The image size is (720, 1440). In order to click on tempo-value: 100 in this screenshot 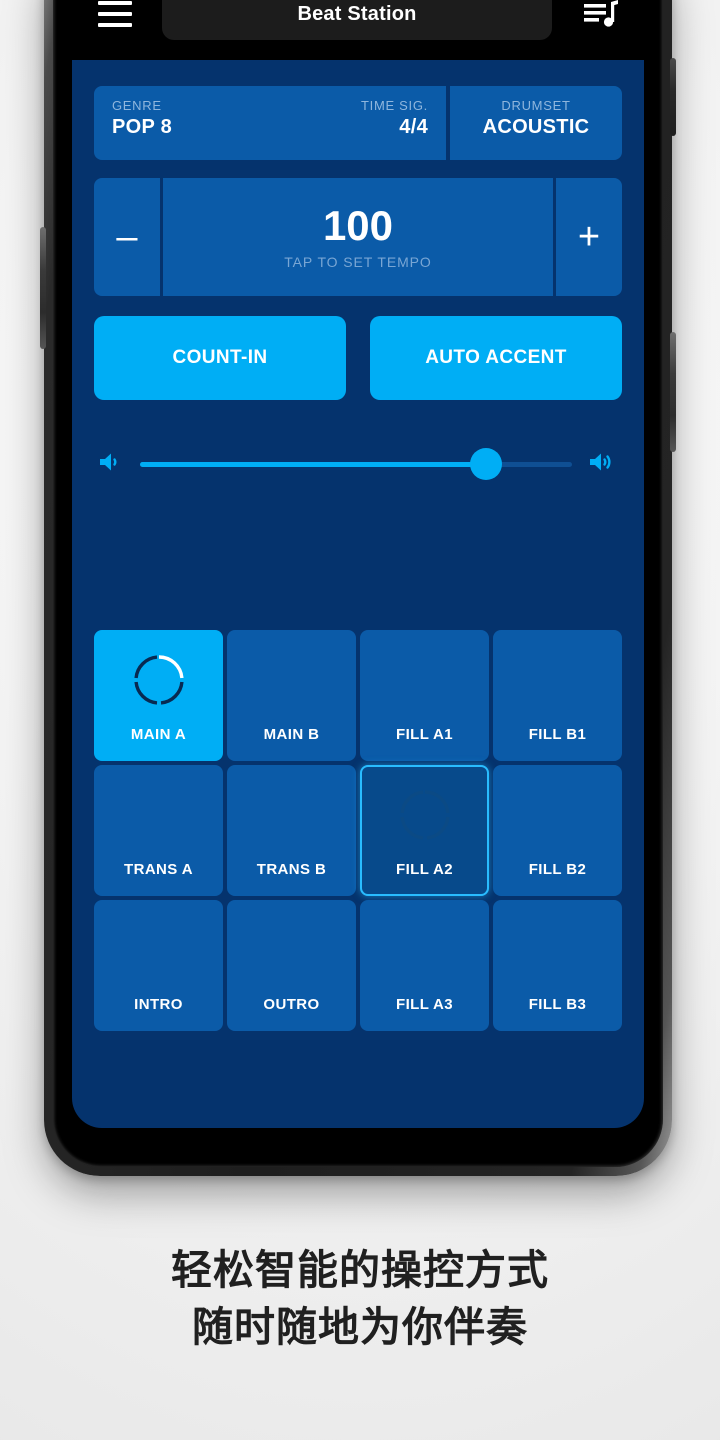, I will do `click(358, 225)`.